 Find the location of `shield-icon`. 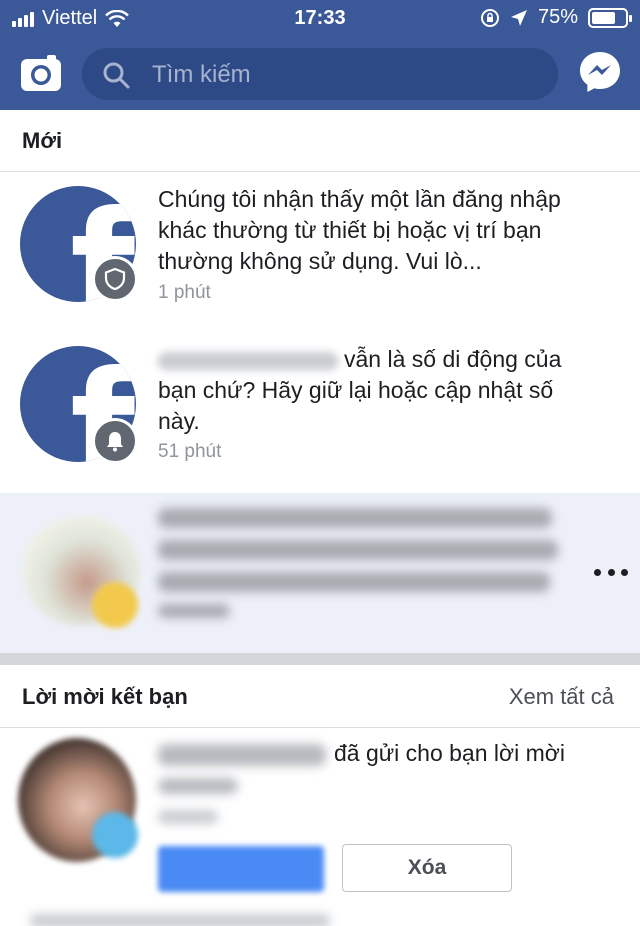

shield-icon is located at coordinates (115, 279).